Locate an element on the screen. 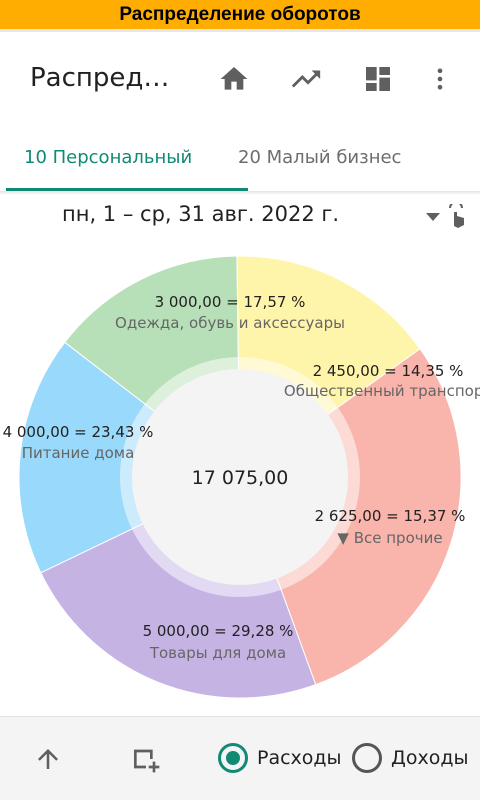 The height and width of the screenshot is (800, 480). date-range-row: пн, 1 – ср, 31 авг. 2022 г. is located at coordinates (240, 216).